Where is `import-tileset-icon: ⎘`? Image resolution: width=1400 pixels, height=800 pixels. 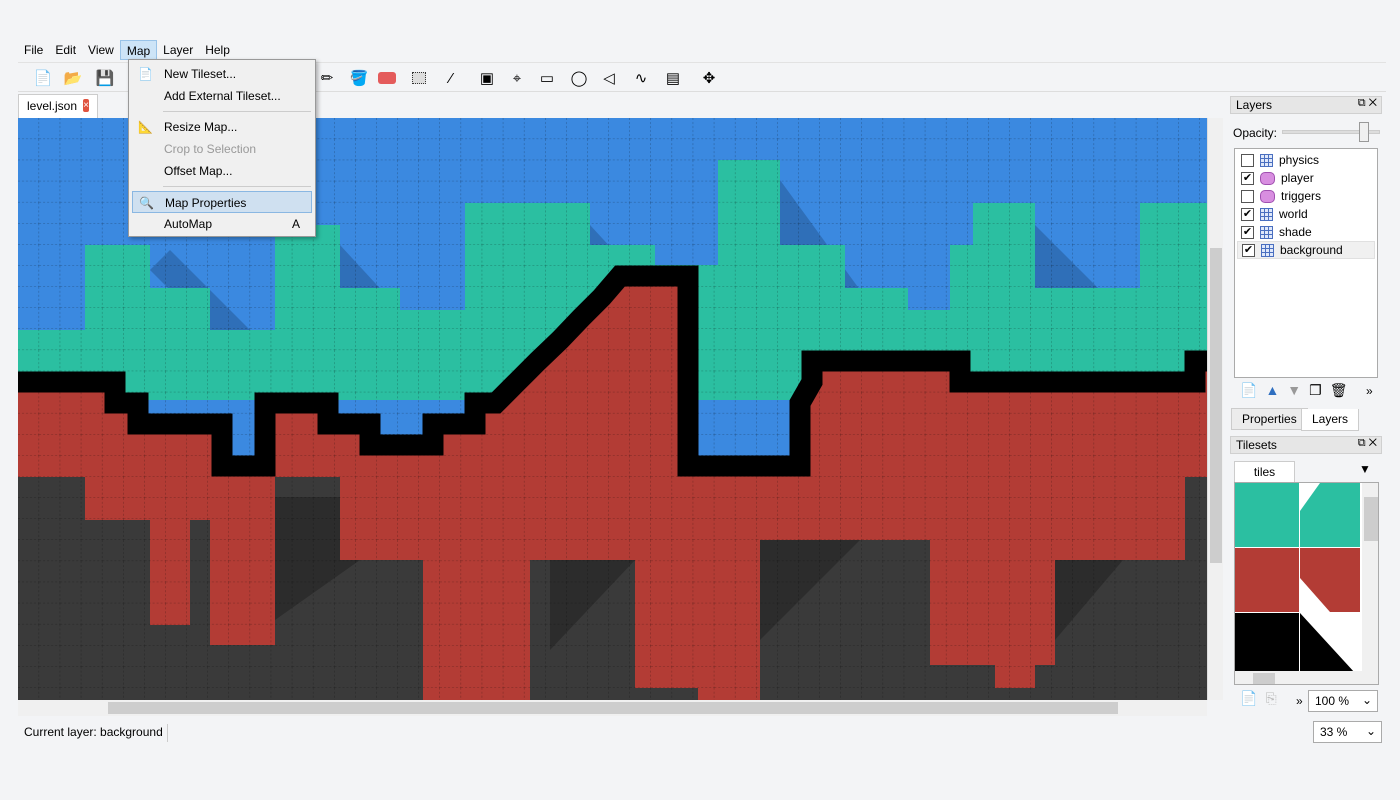
import-tileset-icon: ⎘ is located at coordinates (1270, 698).